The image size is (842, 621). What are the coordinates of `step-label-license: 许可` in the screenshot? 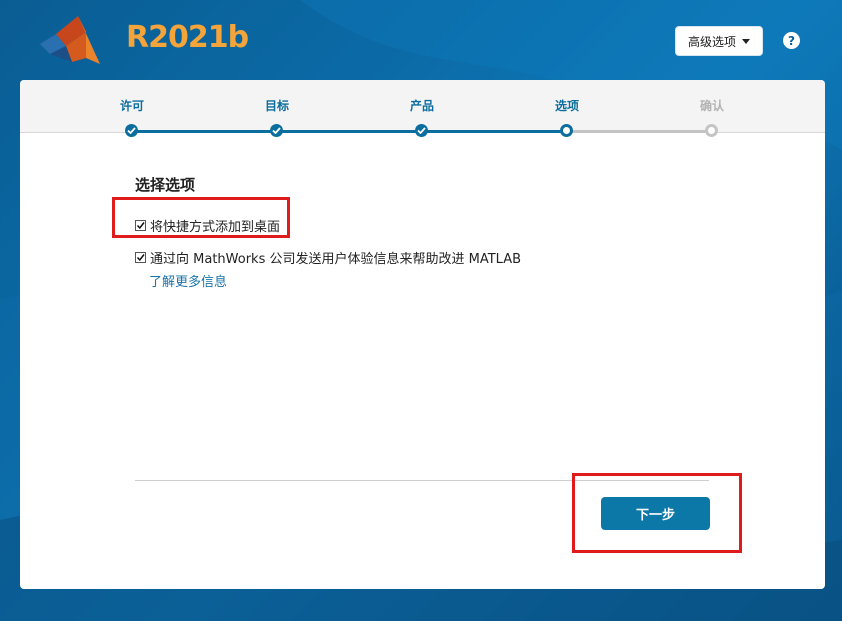 It's located at (131, 106).